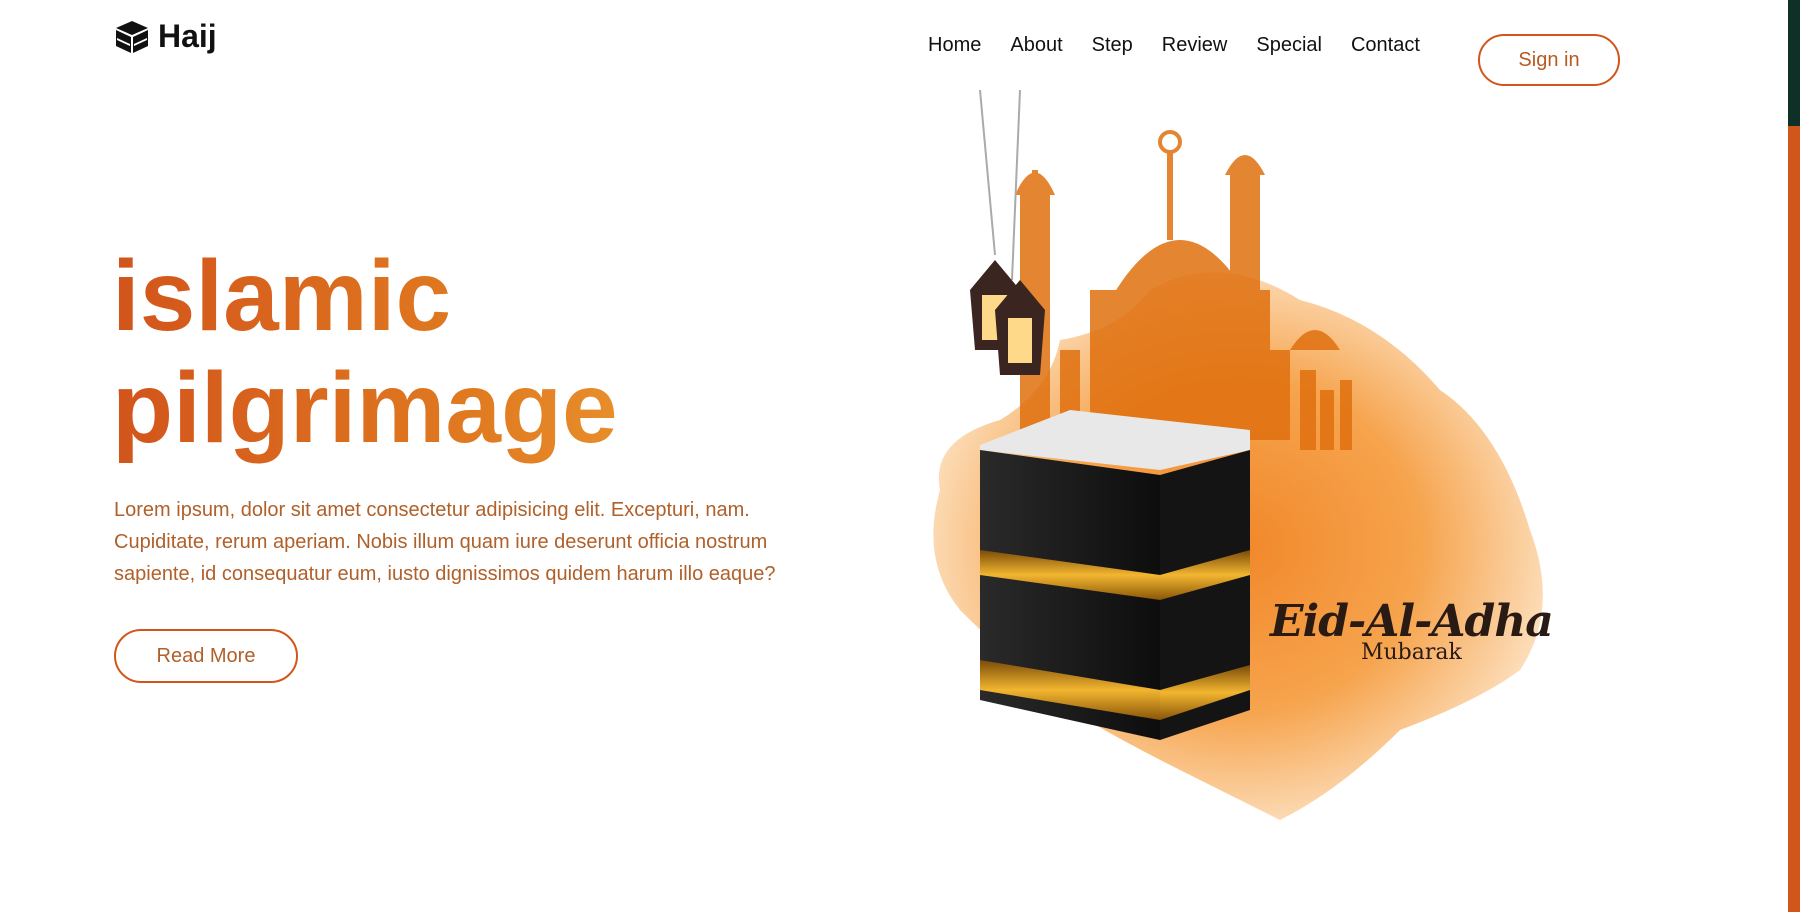  I want to click on hero-title: islamic pilgrimage, so click(412, 352).